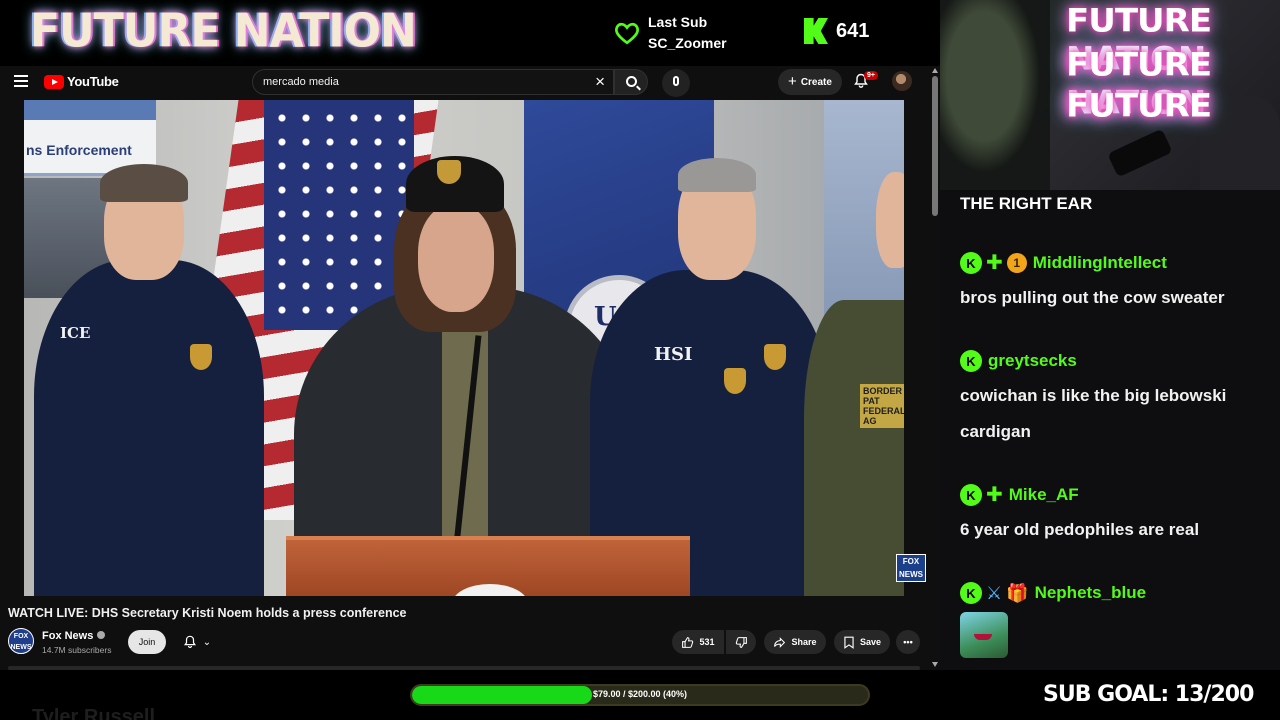  What do you see at coordinates (911, 568) in the screenshot?
I see `fox-news-watermark: FOX NEWS` at bounding box center [911, 568].